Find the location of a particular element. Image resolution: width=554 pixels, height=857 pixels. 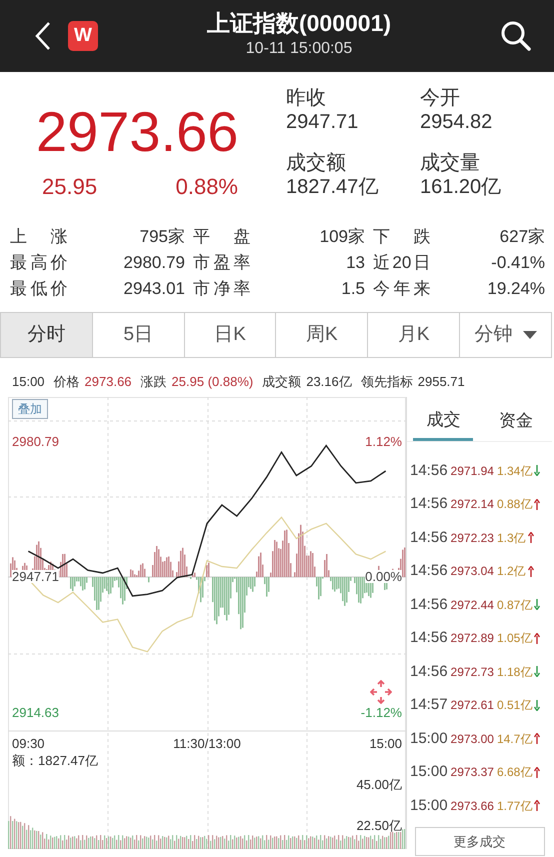

trade-amount: 1.05亿 is located at coordinates (514, 639).